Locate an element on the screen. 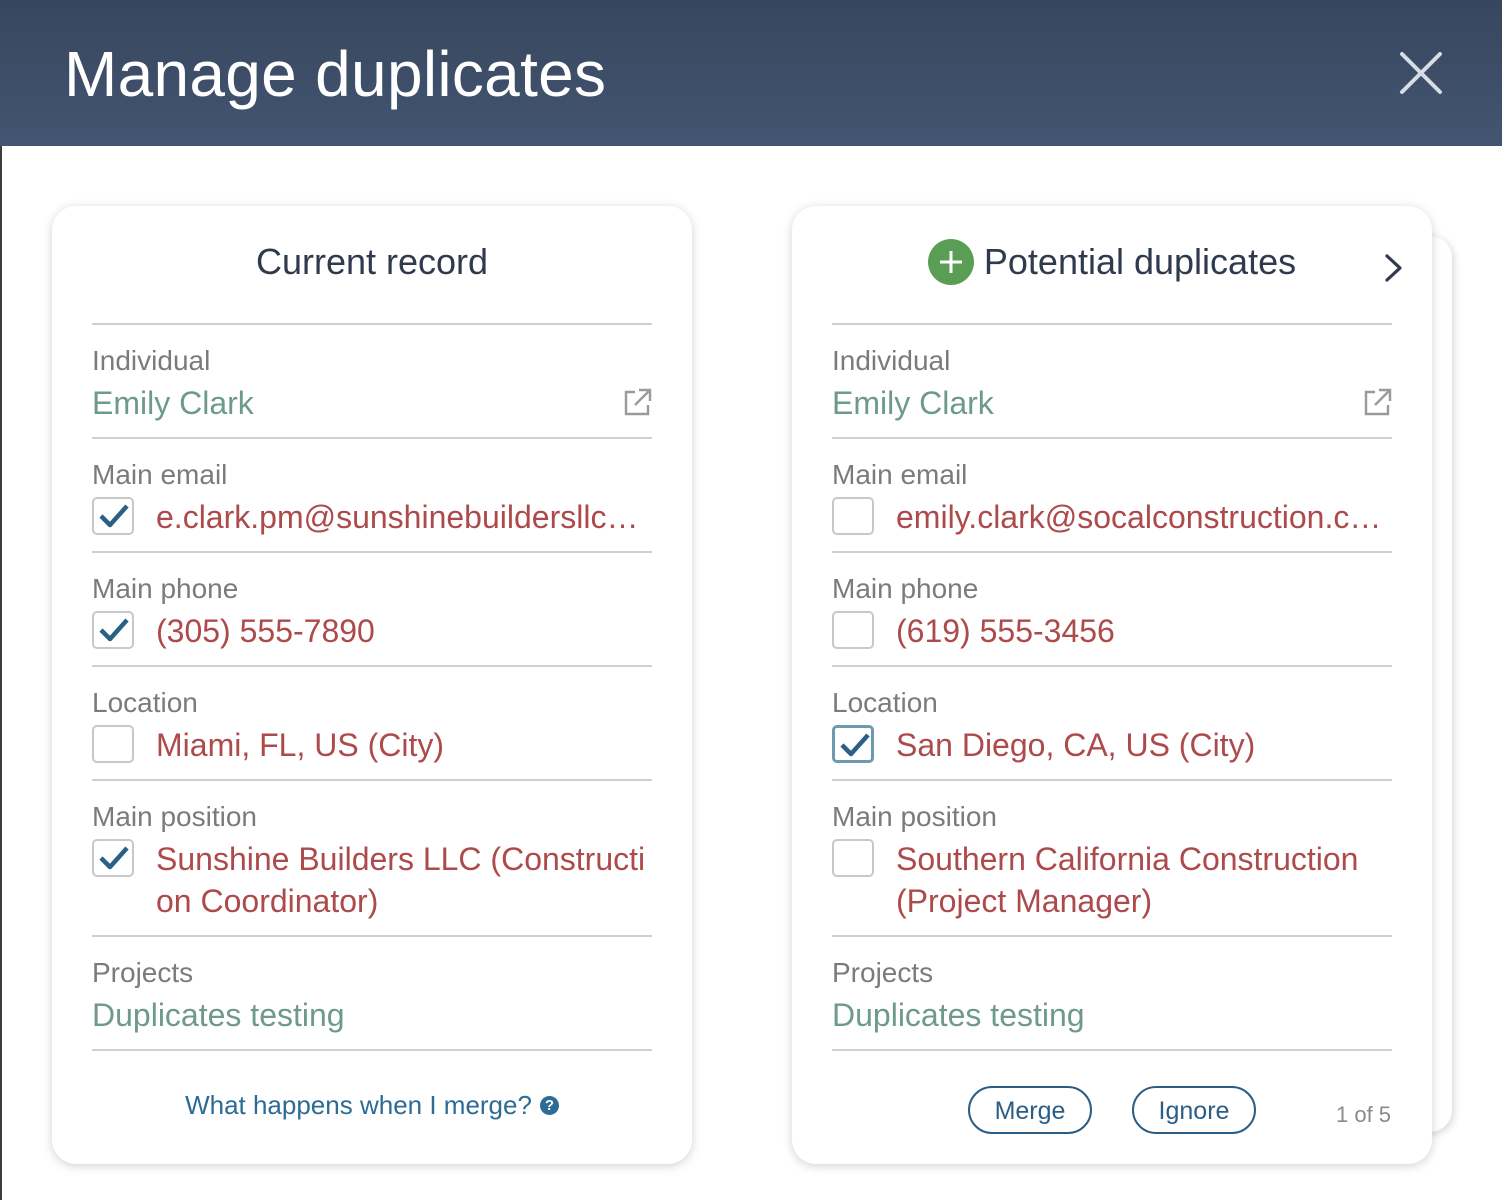 The width and height of the screenshot is (1502, 1200). ignore-button: Ignore is located at coordinates (1194, 1110).